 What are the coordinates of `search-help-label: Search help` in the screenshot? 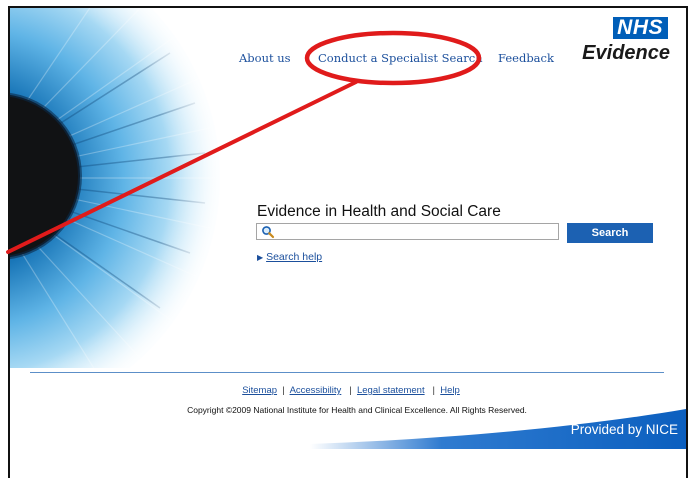 It's located at (294, 257).